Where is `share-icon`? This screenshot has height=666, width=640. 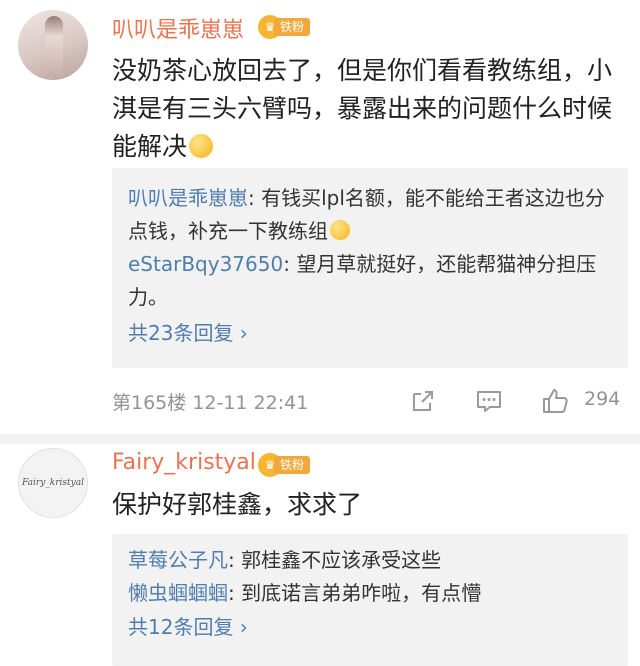 share-icon is located at coordinates (423, 401).